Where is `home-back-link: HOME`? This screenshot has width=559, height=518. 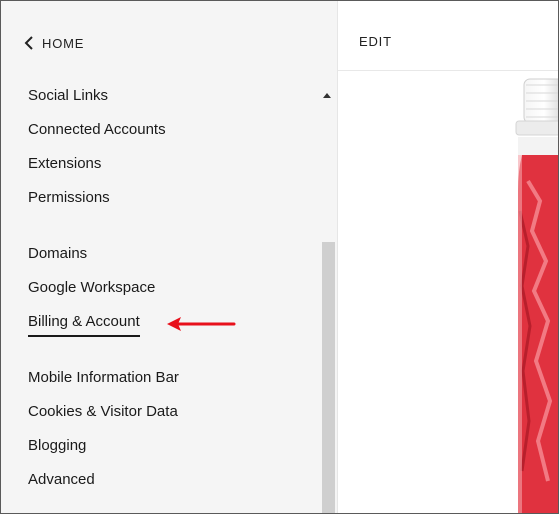
home-back-link: HOME is located at coordinates (53, 43).